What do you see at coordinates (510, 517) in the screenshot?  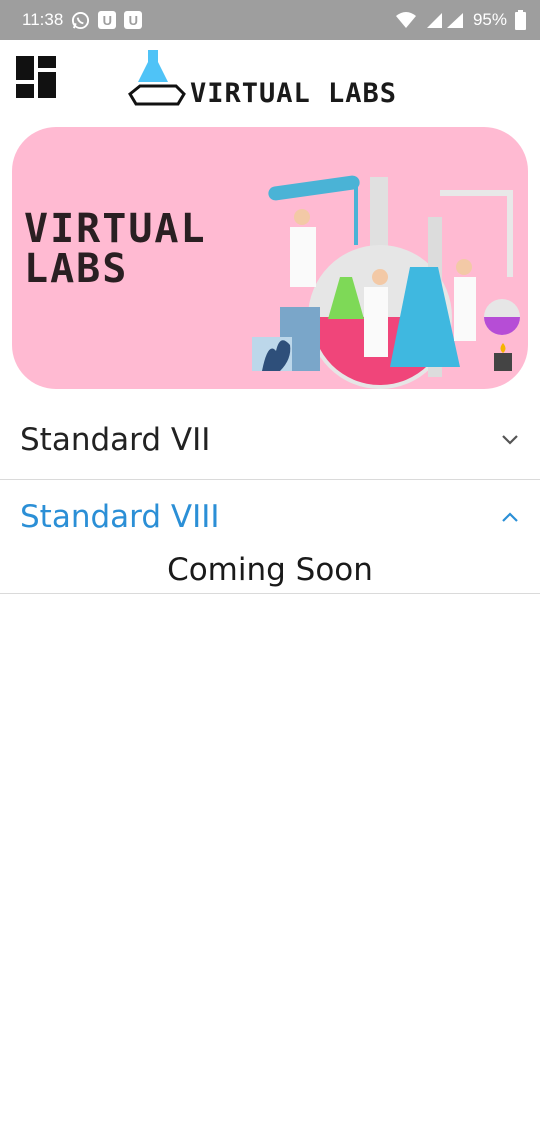 I see `chevron-up-icon` at bounding box center [510, 517].